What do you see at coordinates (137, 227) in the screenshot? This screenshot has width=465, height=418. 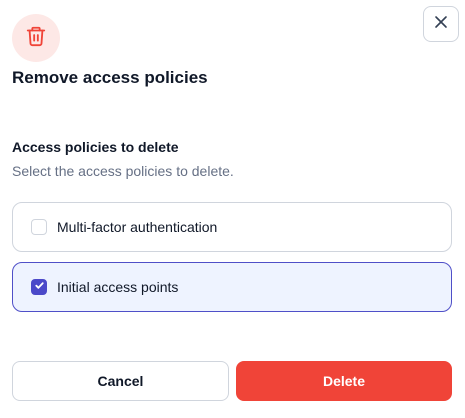 I see `option-label: Multi-factor authentication` at bounding box center [137, 227].